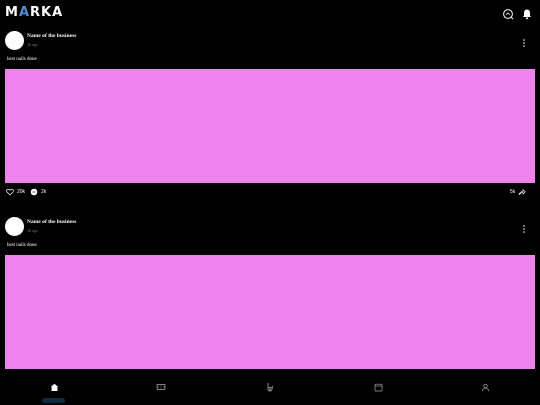 The image size is (540, 405). I want to click on nav-profile, so click(485, 387).